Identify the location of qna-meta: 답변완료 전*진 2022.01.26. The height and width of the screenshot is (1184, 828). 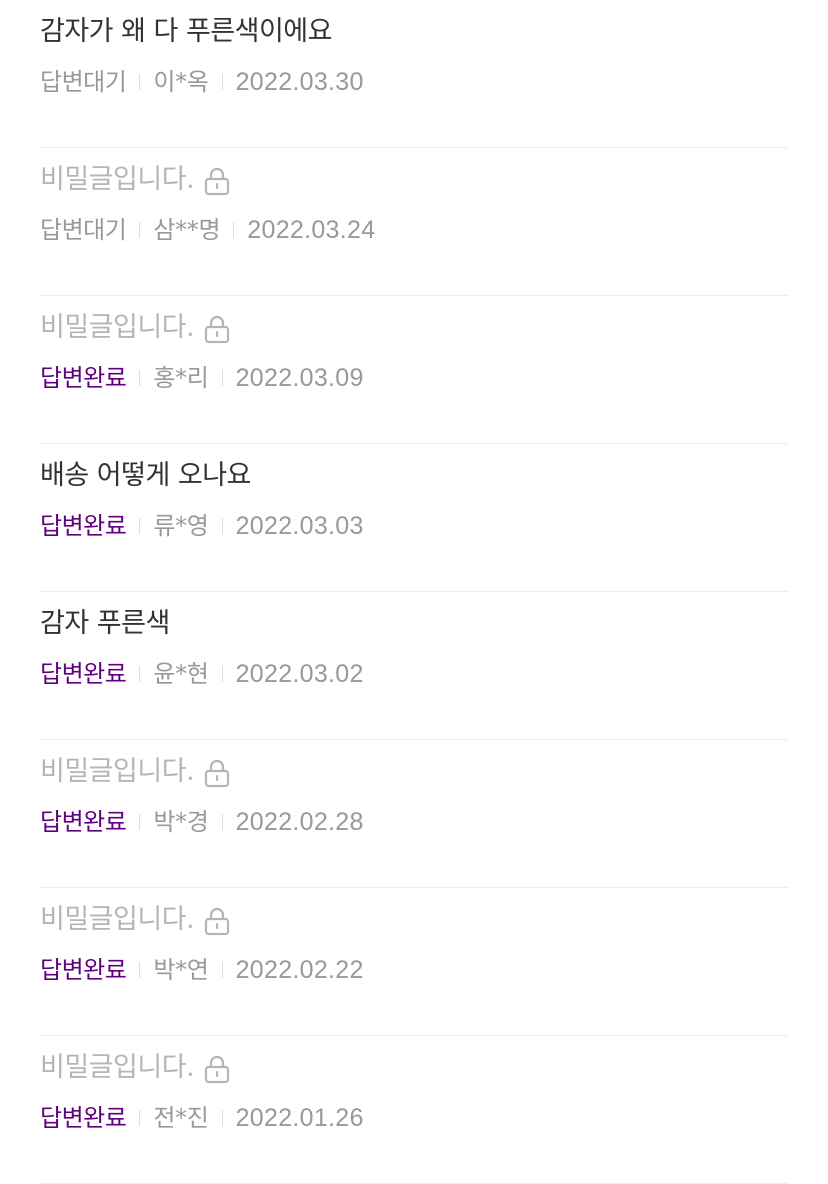
(202, 1118).